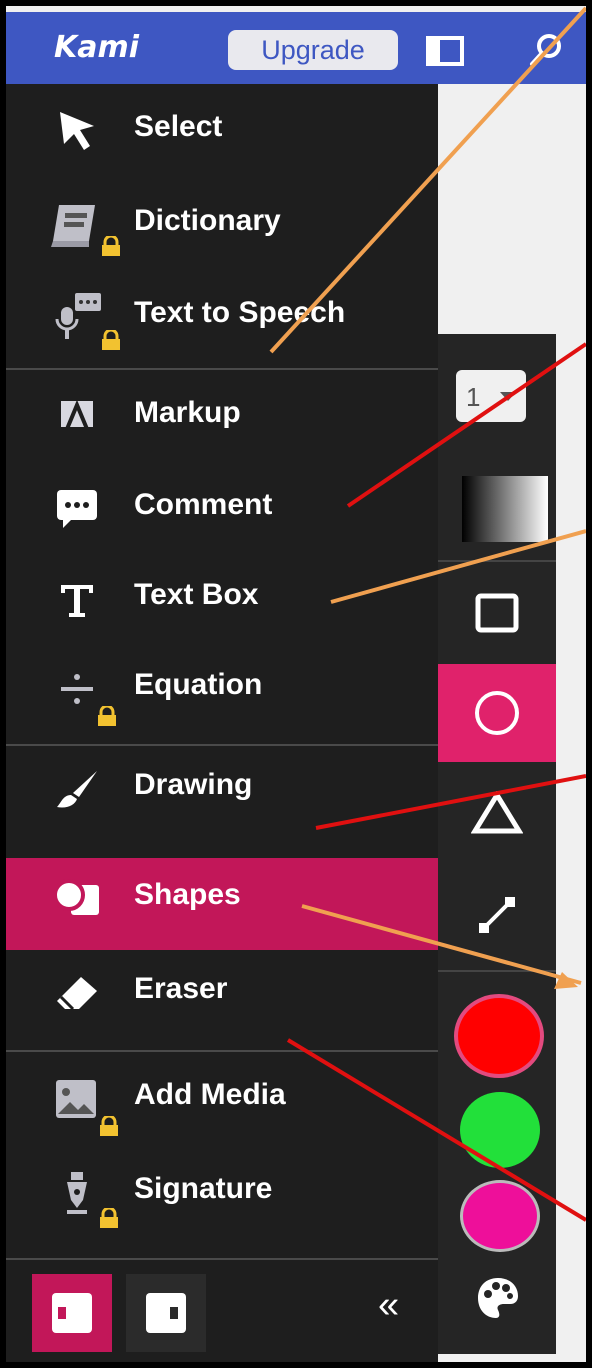 This screenshot has width=592, height=1368. Describe the element at coordinates (450, 802) in the screenshot. I see `arrow-drawing` at that location.